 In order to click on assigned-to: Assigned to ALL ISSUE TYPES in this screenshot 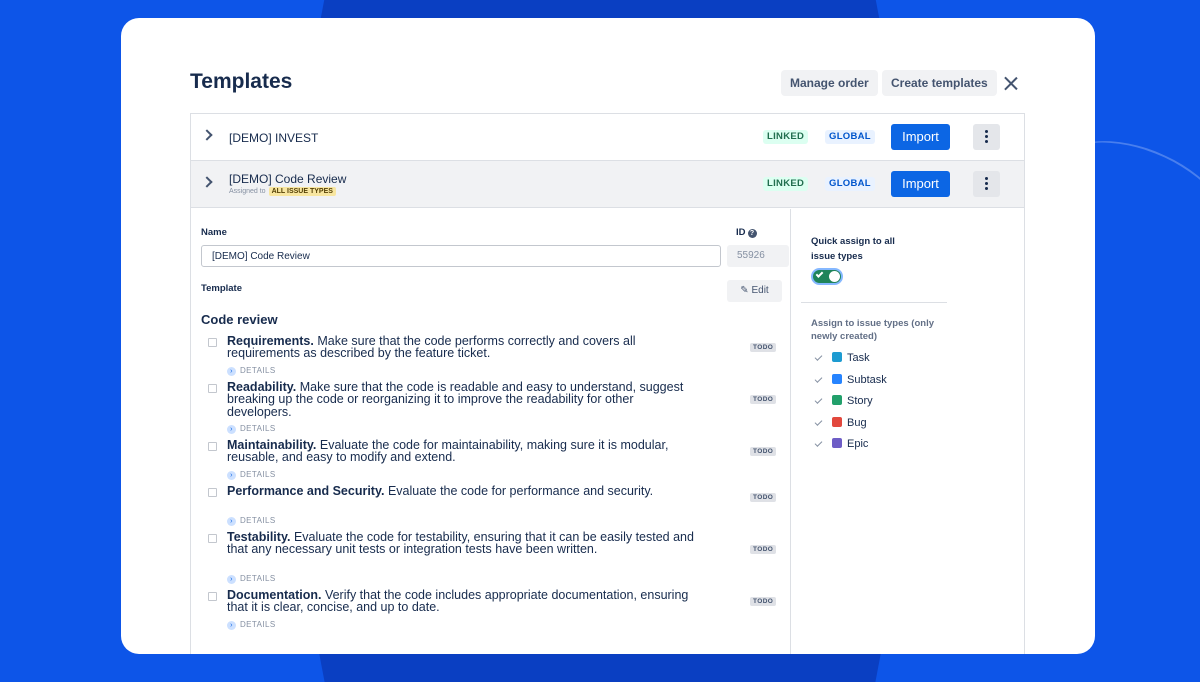, I will do `click(282, 191)`.